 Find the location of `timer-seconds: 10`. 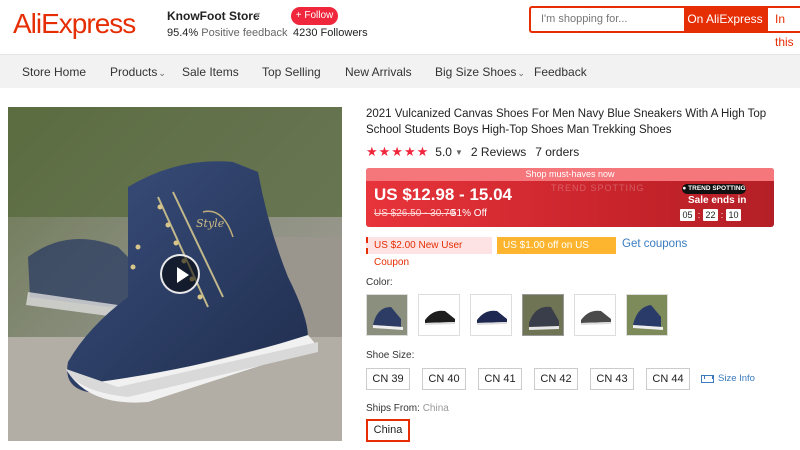

timer-seconds: 10 is located at coordinates (733, 215).